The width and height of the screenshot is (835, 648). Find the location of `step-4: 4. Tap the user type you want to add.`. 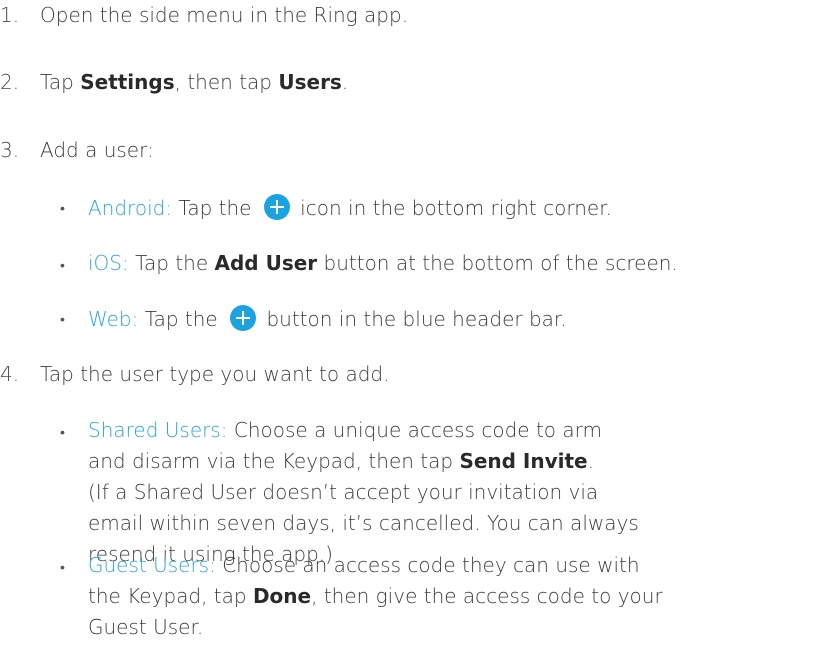

step-4: 4. Tap the user type you want to add. is located at coordinates (194, 374).